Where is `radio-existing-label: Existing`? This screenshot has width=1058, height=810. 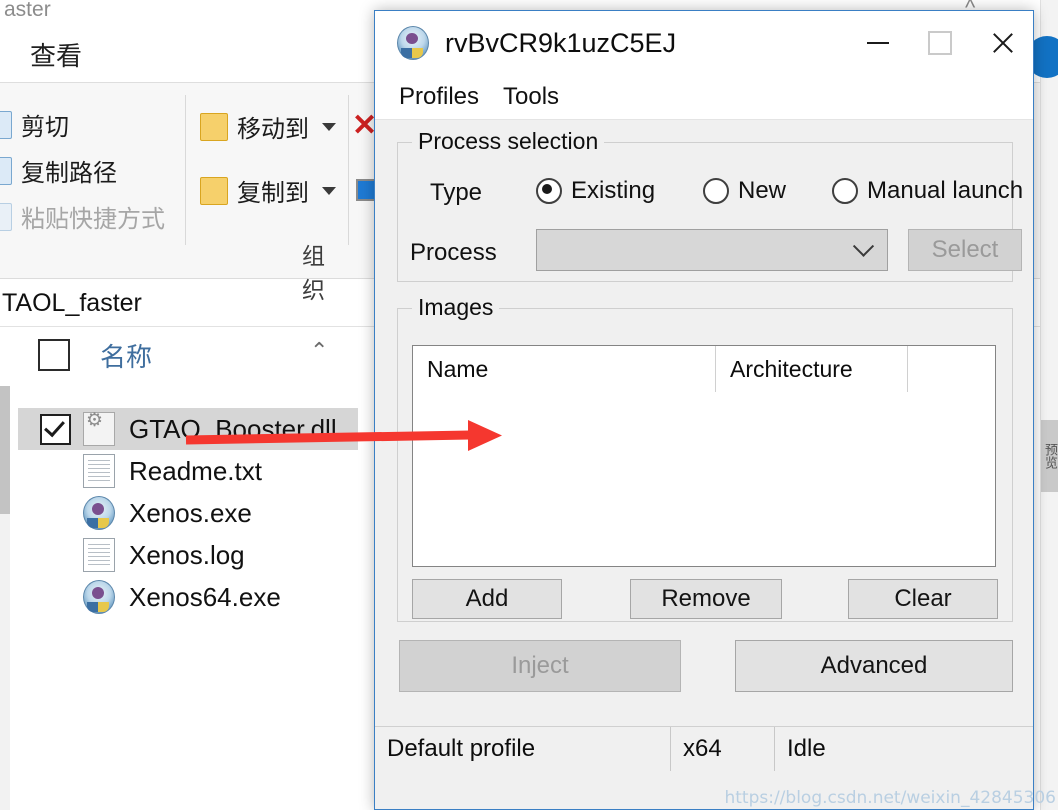 radio-existing-label: Existing is located at coordinates (613, 190).